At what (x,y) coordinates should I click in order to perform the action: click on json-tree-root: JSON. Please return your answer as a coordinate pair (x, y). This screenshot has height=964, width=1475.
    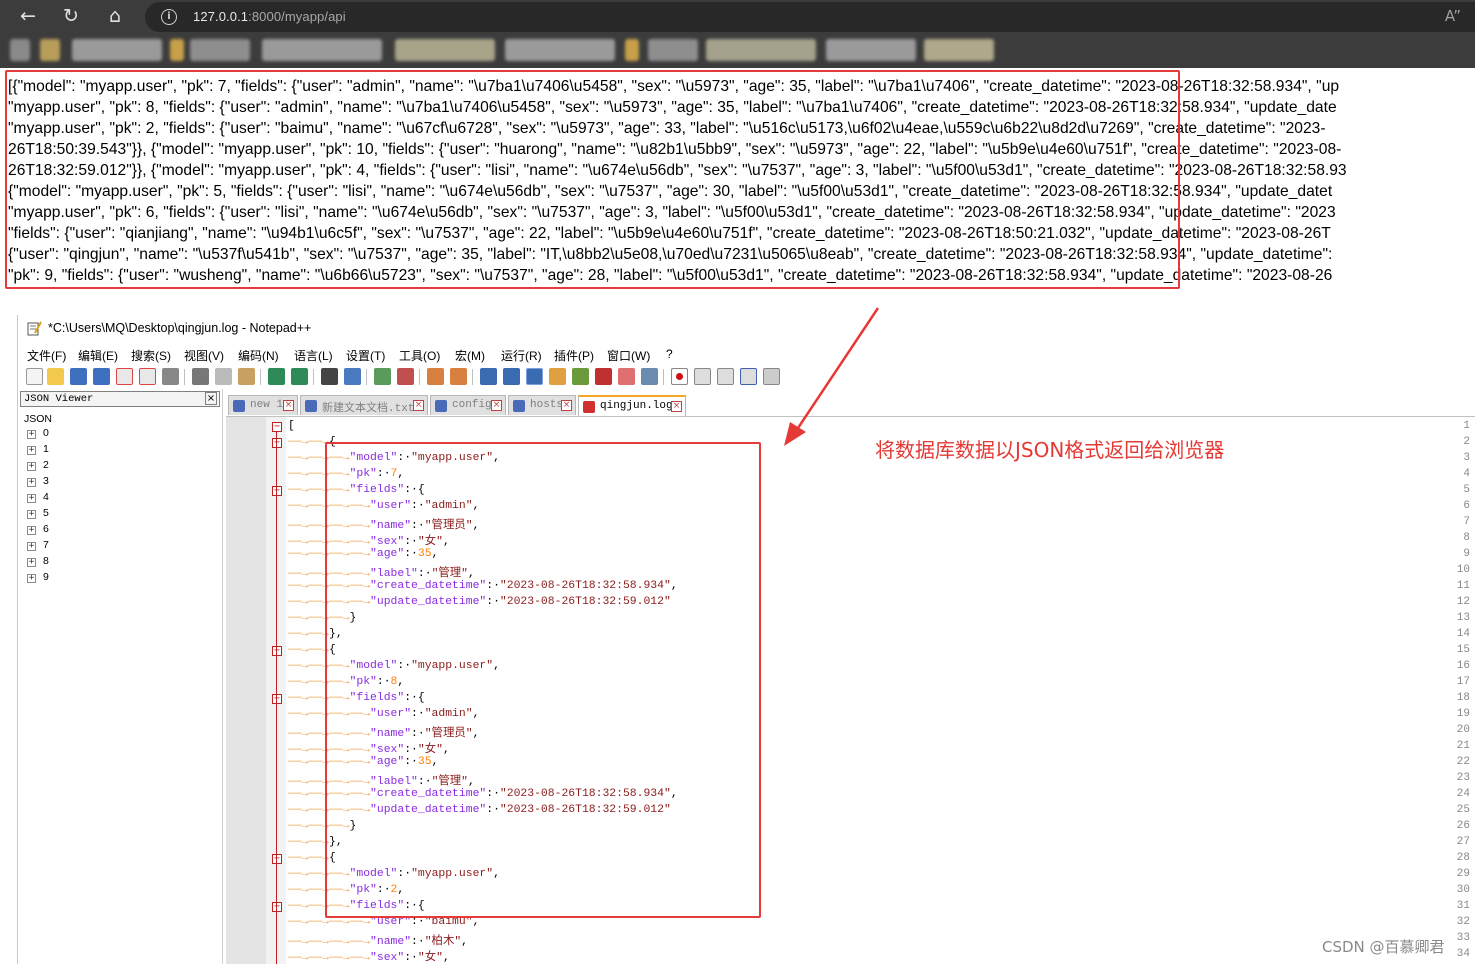
    Looking at the image, I should click on (38, 419).